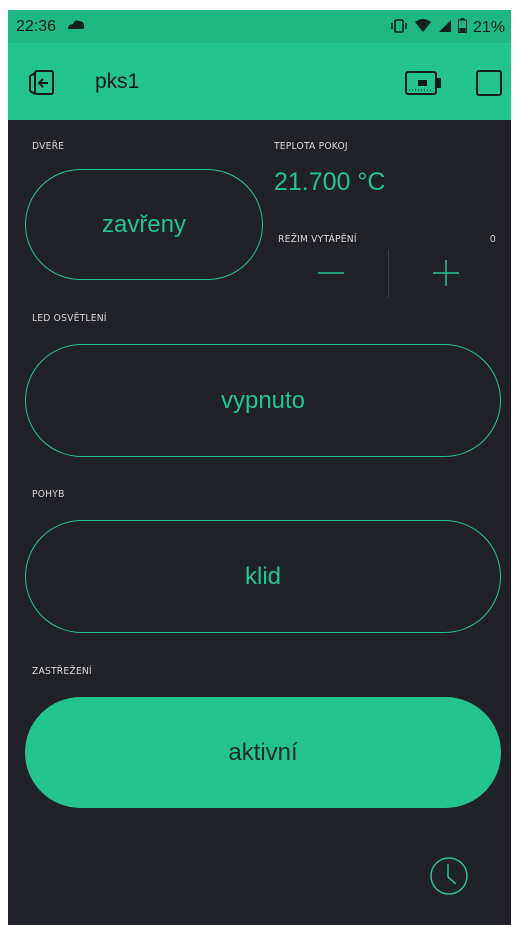 The image size is (515, 925). Describe the element at coordinates (330, 182) in the screenshot. I see `temperature-value: 21.700 °C` at that location.